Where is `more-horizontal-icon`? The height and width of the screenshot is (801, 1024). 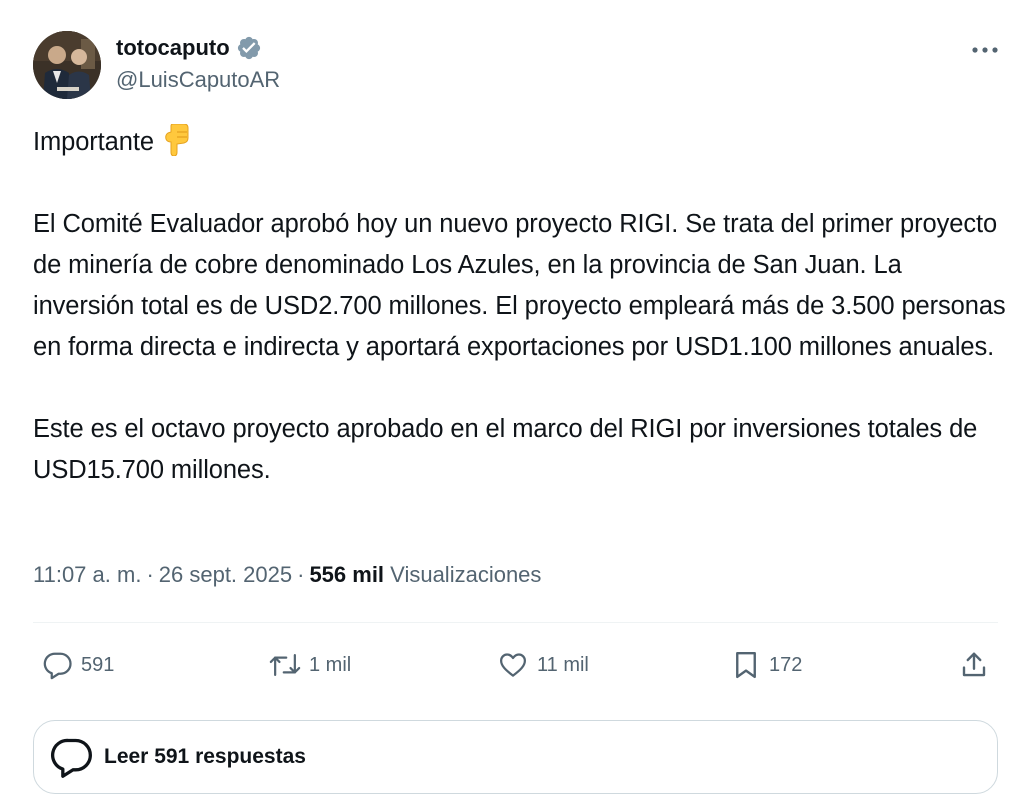
more-horizontal-icon is located at coordinates (985, 50).